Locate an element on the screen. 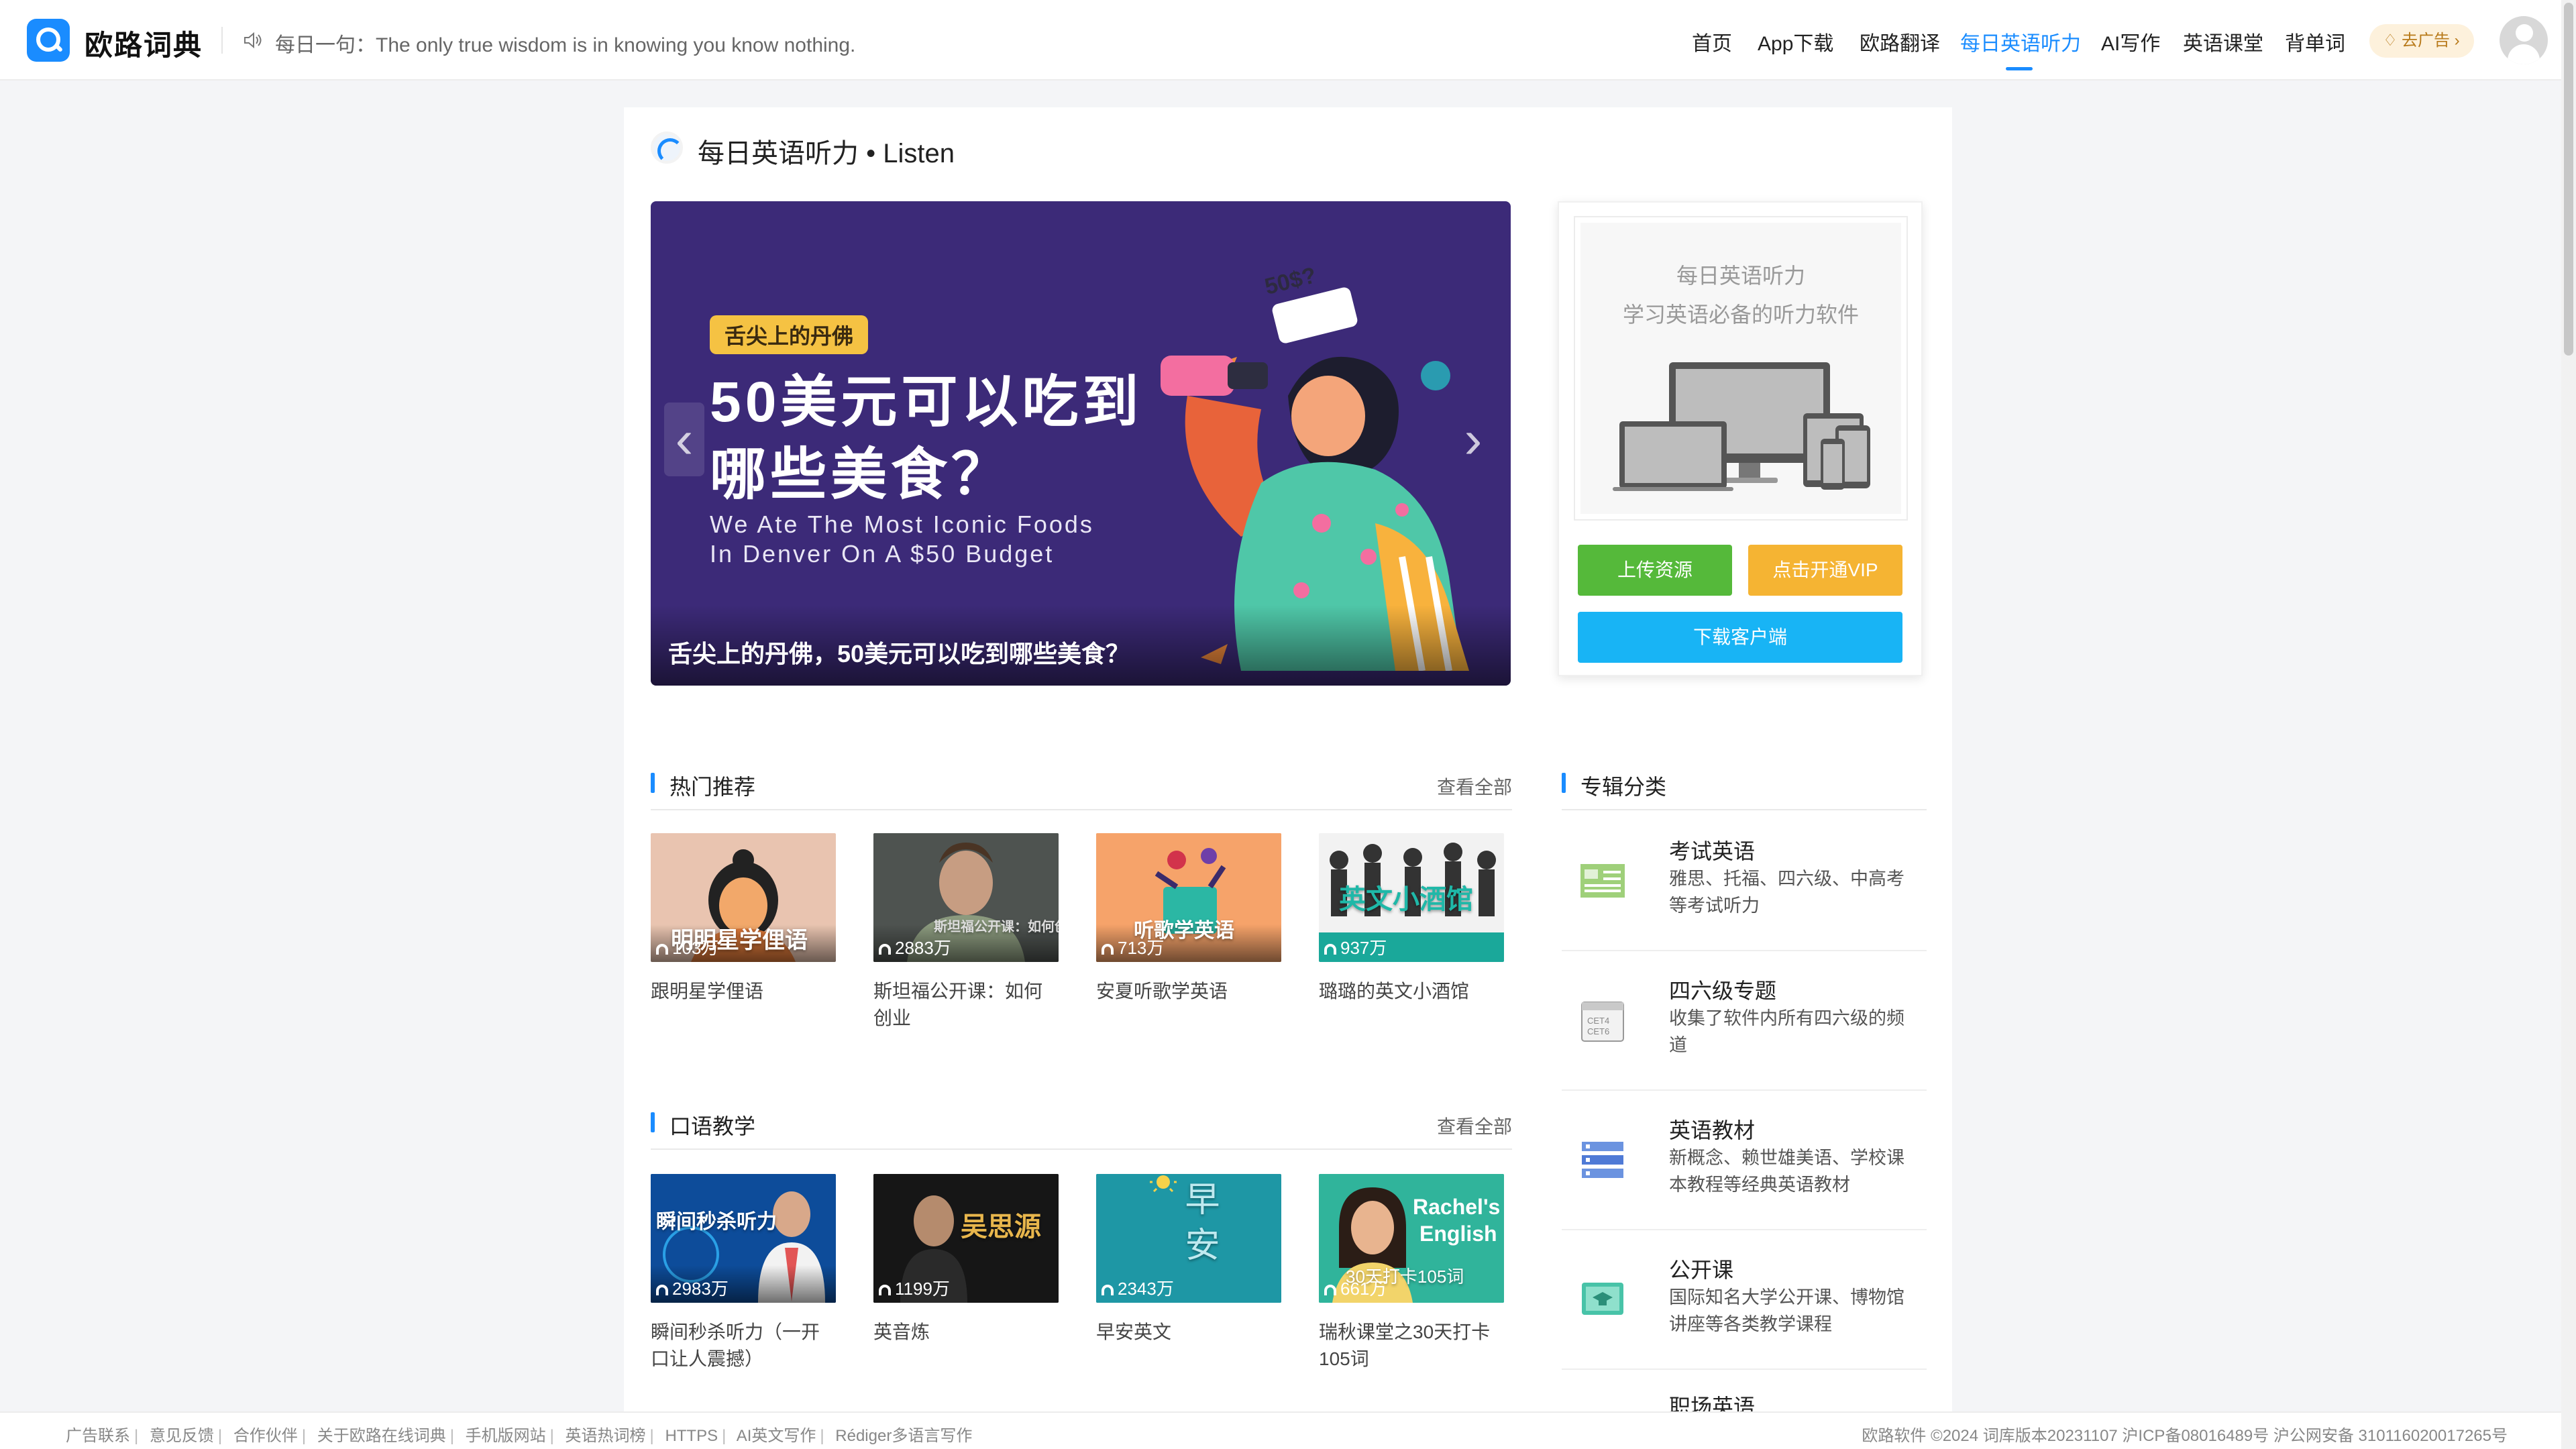 The width and height of the screenshot is (2576, 1449). footer-link-https: HTTPS is located at coordinates (691, 1436).